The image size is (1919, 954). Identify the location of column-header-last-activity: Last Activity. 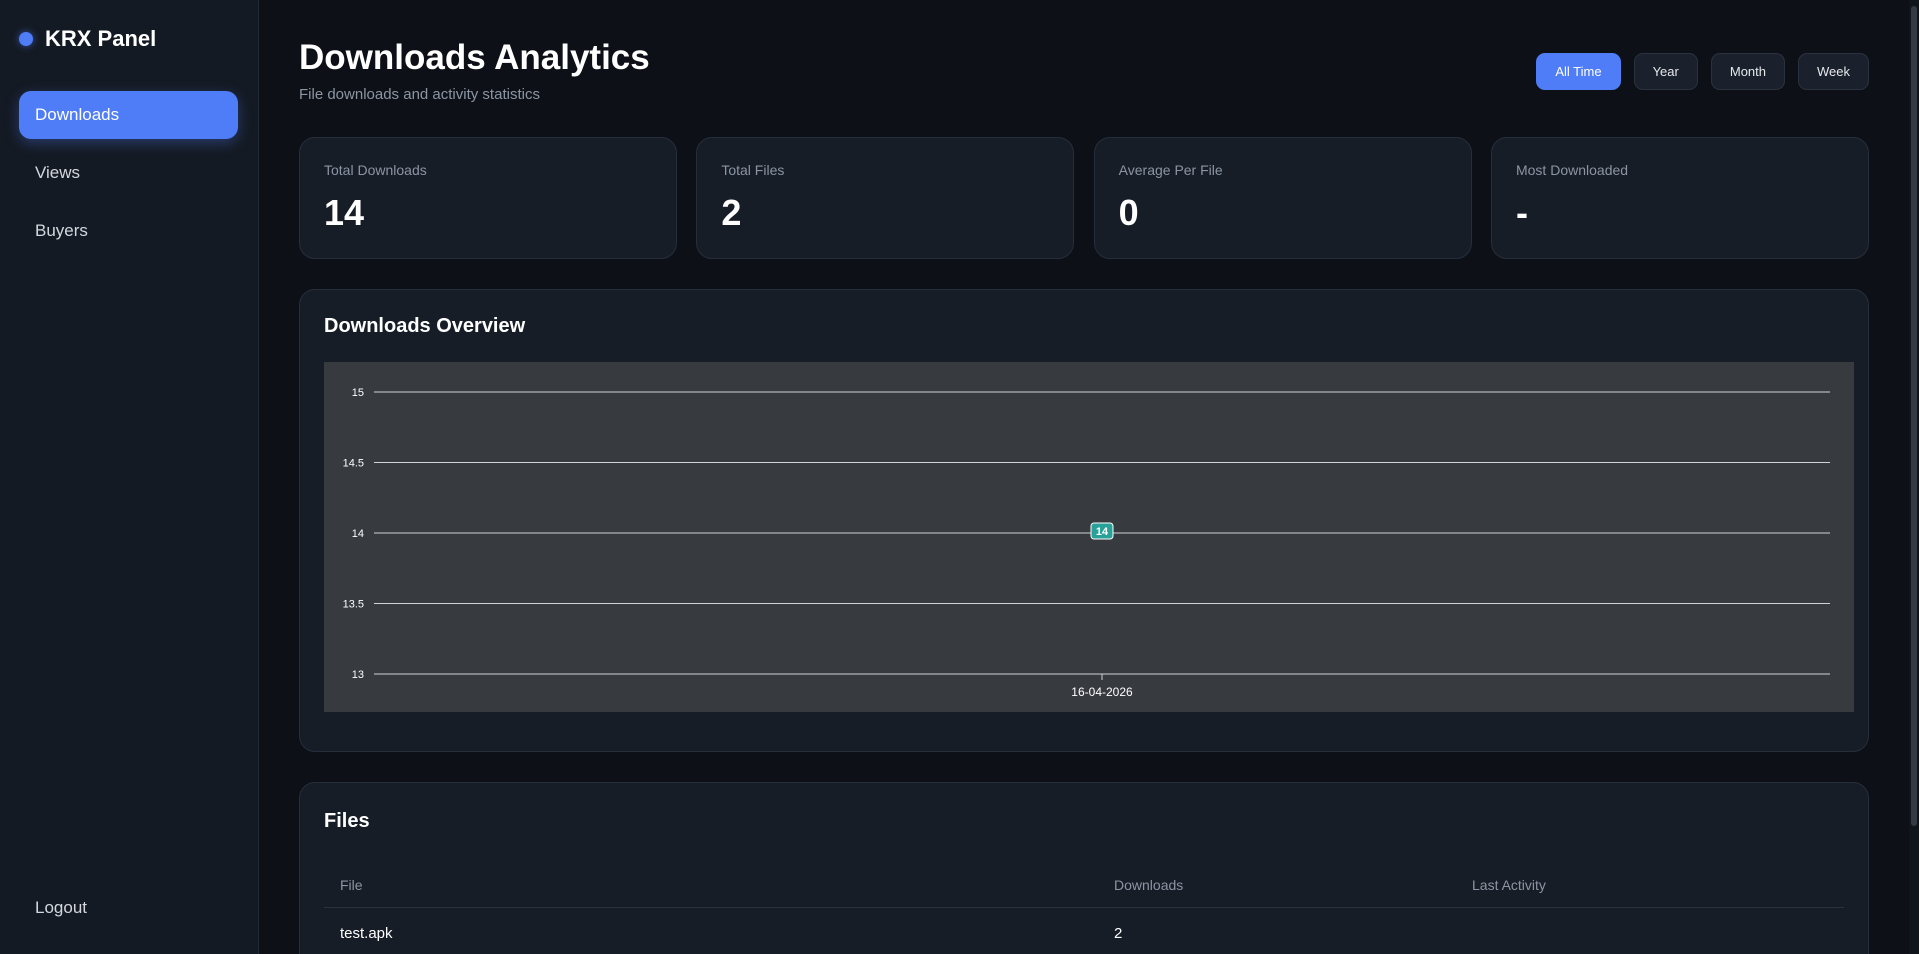
(1650, 885).